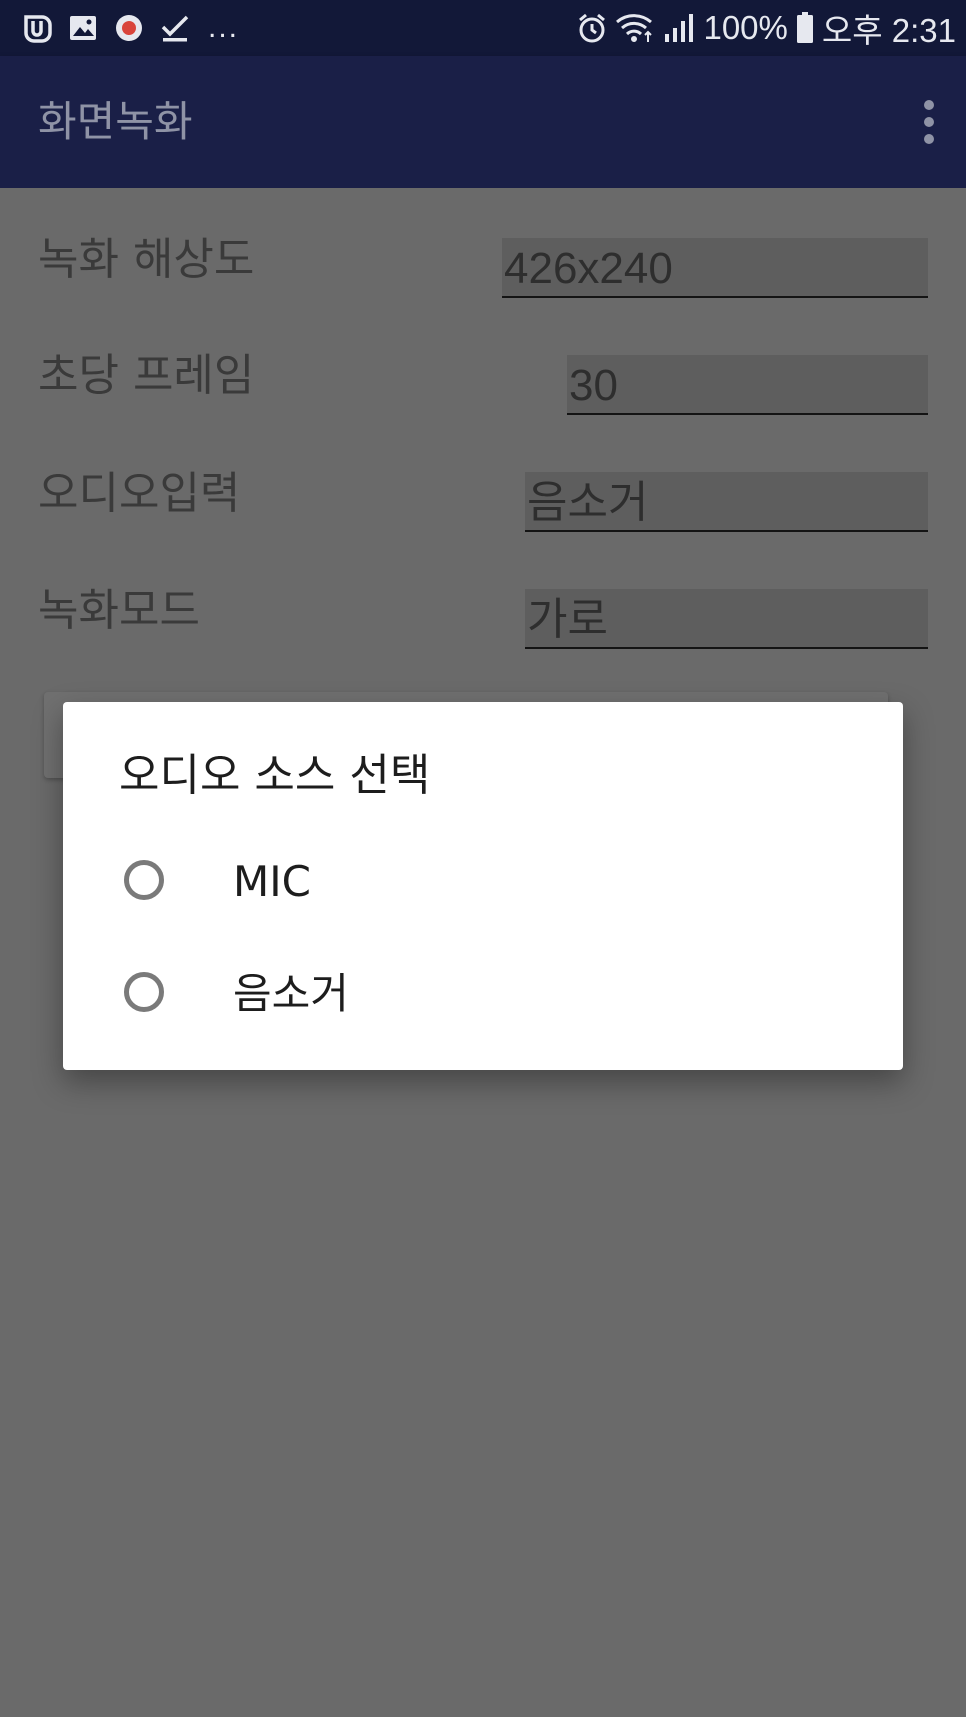 The width and height of the screenshot is (966, 1717). What do you see at coordinates (929, 122) in the screenshot?
I see `overflow-menu-icon` at bounding box center [929, 122].